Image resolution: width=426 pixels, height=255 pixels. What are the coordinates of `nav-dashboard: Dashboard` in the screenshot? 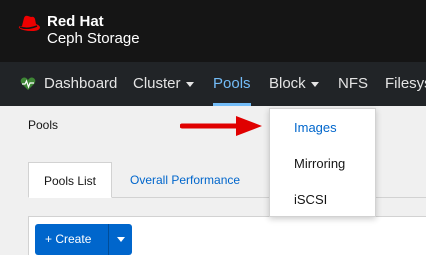 It's located at (80, 84).